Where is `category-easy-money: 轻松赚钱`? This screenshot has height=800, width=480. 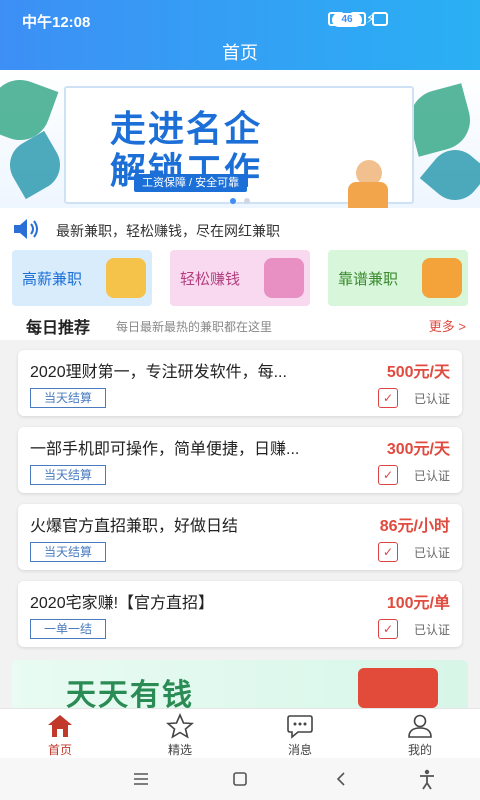 category-easy-money: 轻松赚钱 is located at coordinates (240, 278).